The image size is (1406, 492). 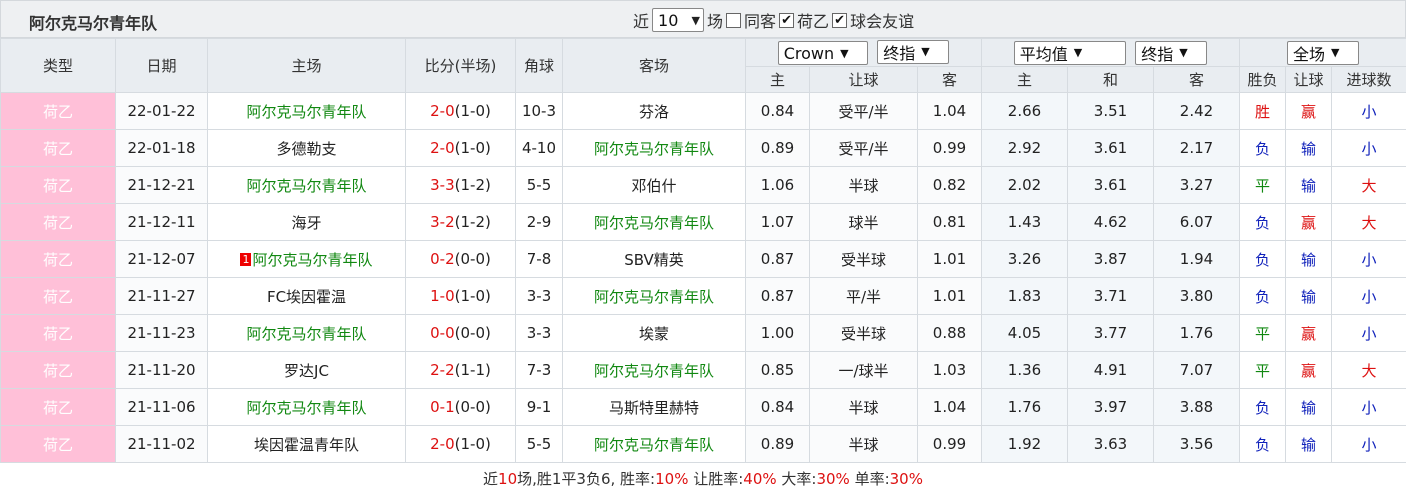 What do you see at coordinates (654, 259) in the screenshot?
I see `away-team: SBV精英` at bounding box center [654, 259].